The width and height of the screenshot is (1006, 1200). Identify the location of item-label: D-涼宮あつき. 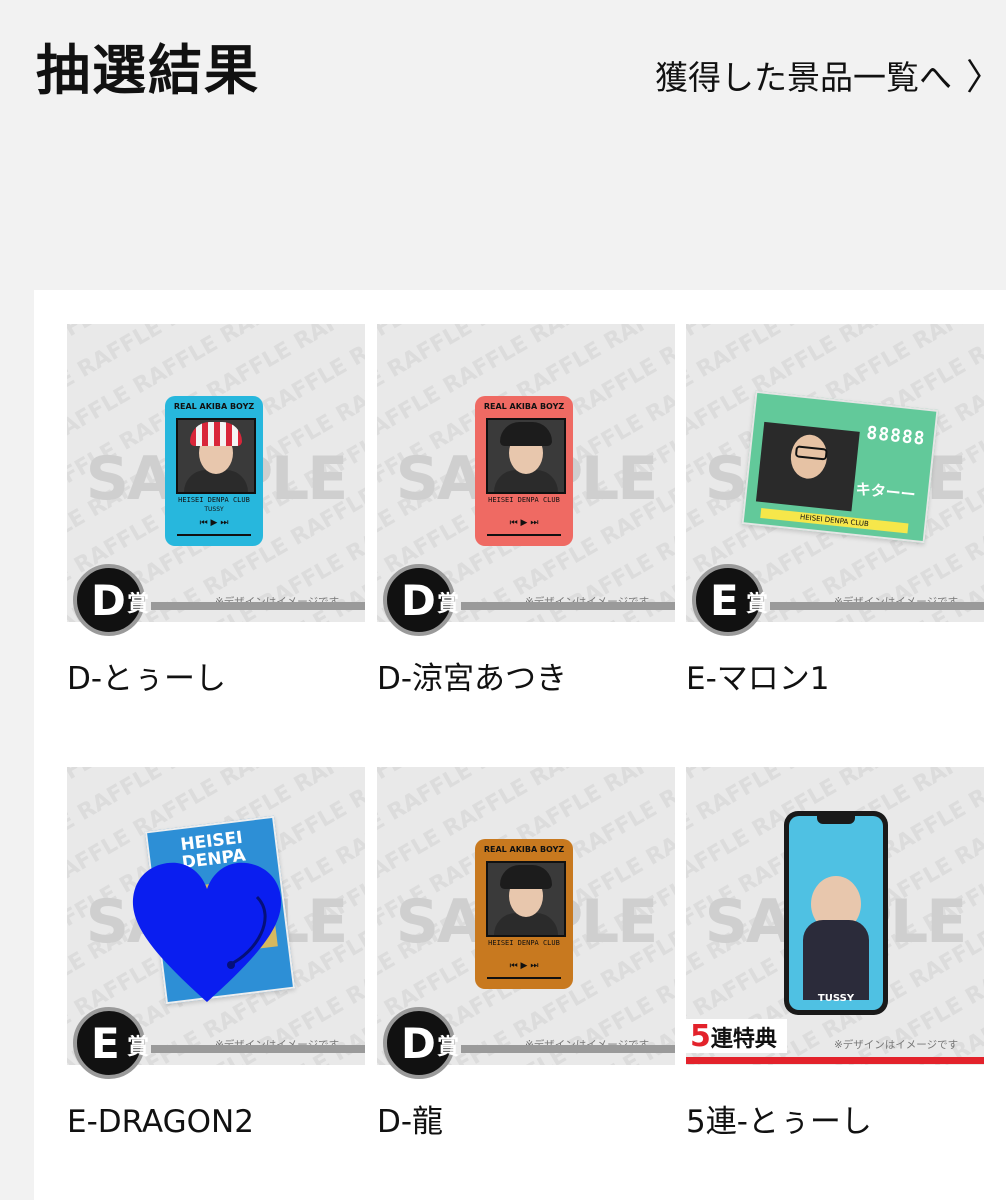
(472, 679).